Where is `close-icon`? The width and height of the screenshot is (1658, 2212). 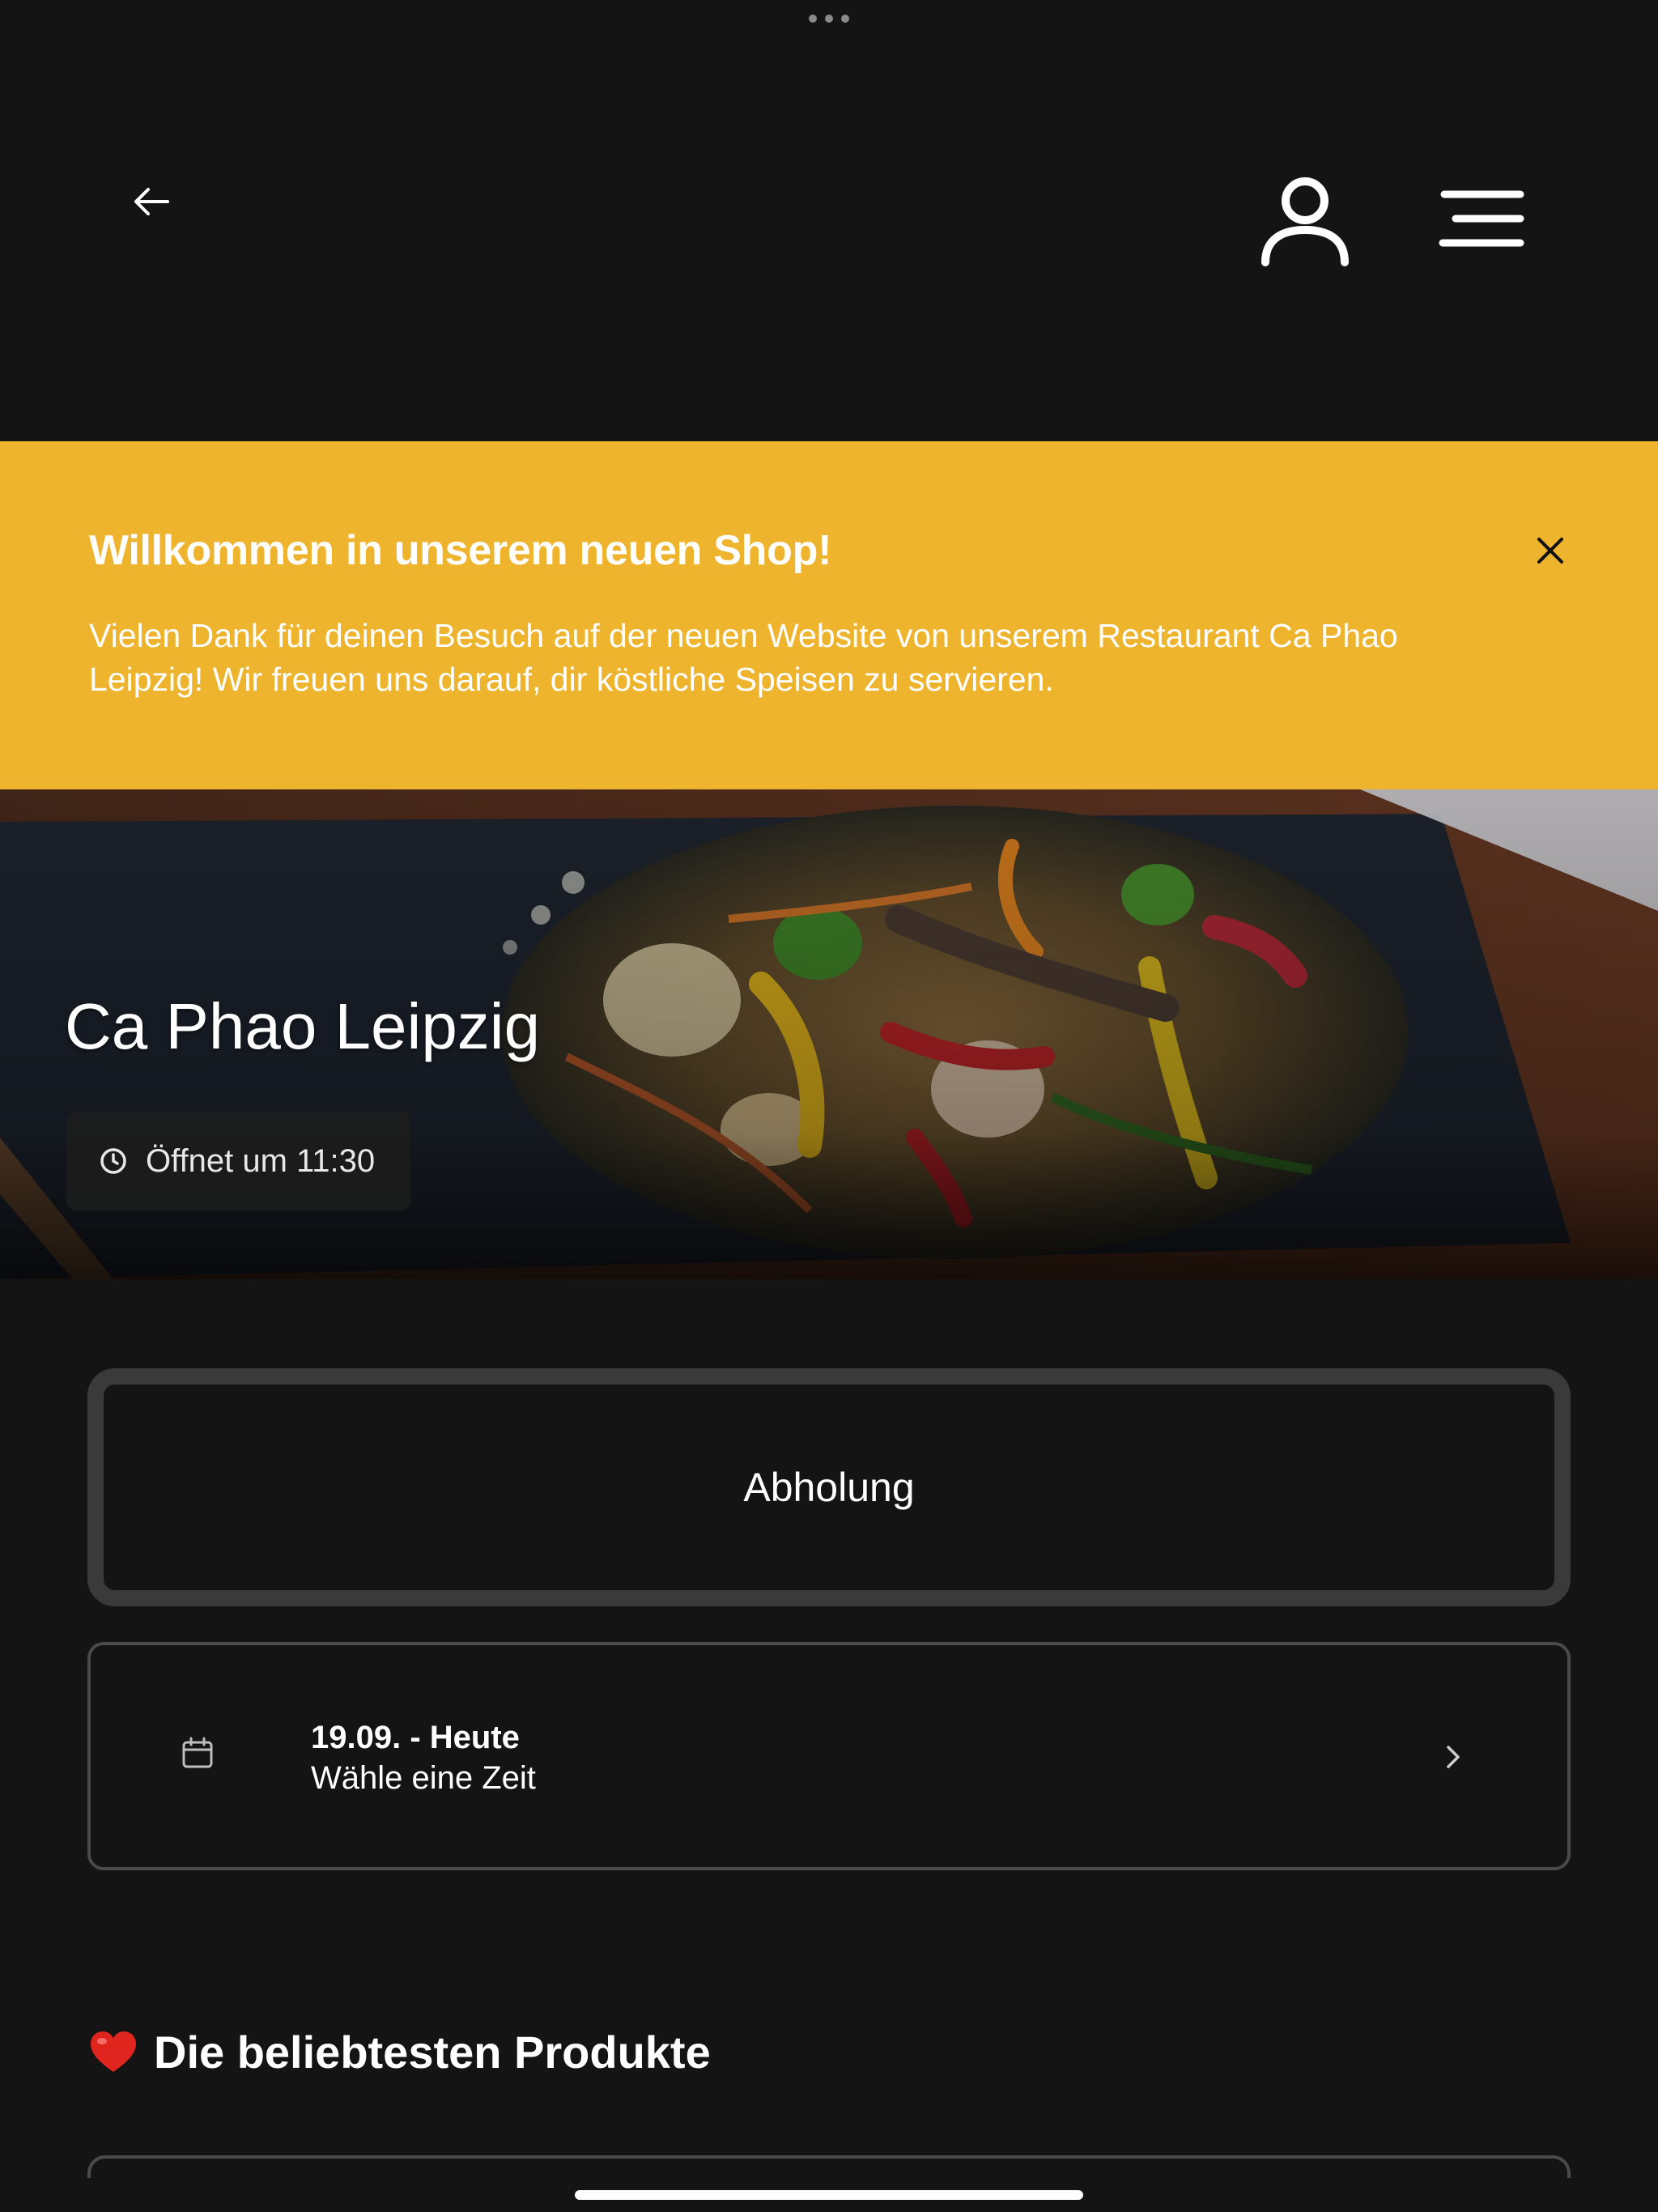 close-icon is located at coordinates (1550, 551).